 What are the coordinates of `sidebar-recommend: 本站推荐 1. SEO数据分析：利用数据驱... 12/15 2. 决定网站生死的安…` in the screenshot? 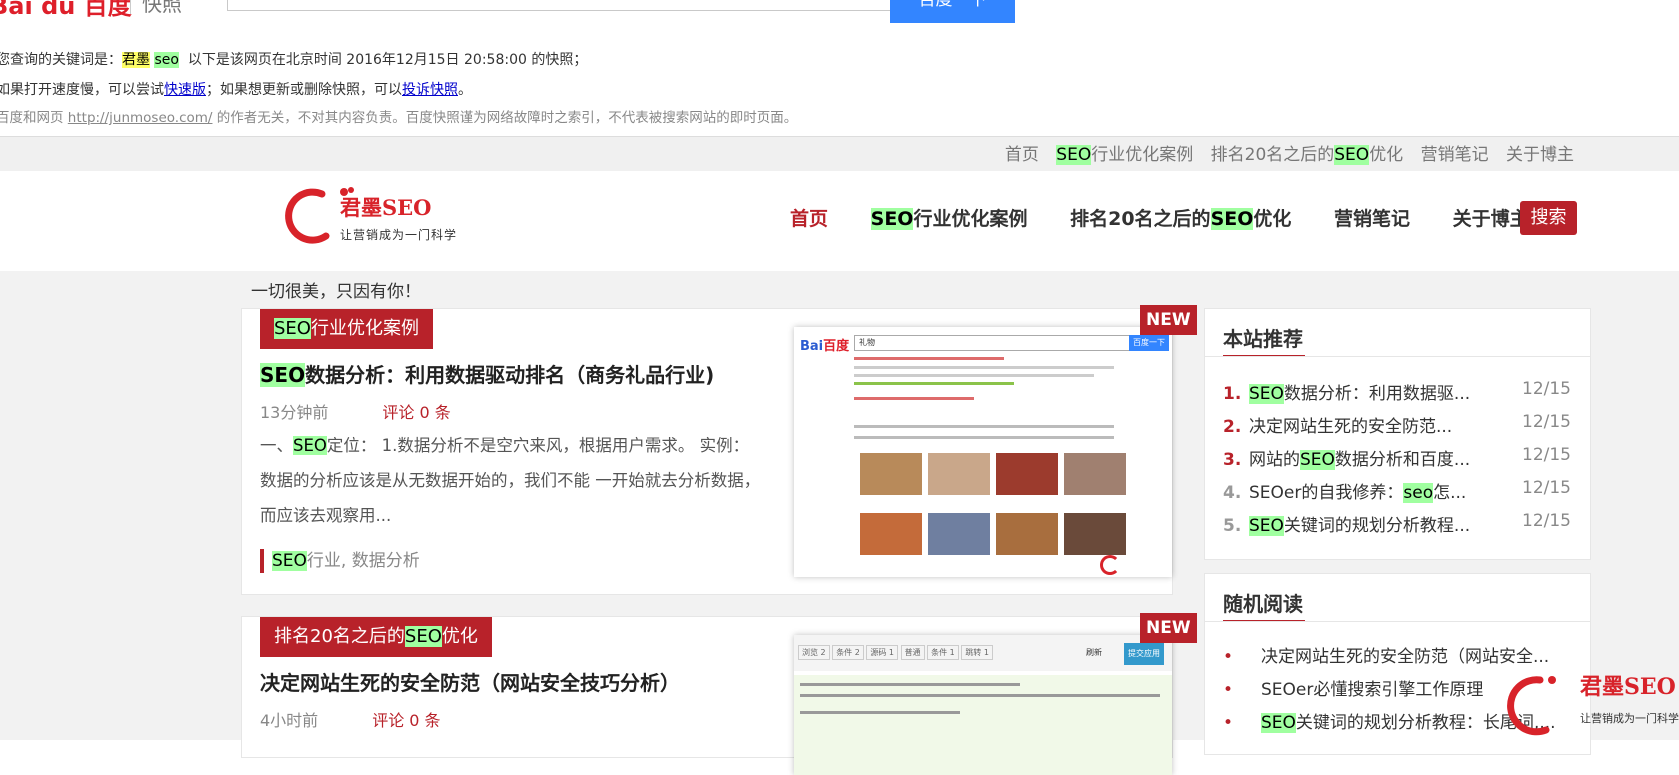 It's located at (1397, 434).